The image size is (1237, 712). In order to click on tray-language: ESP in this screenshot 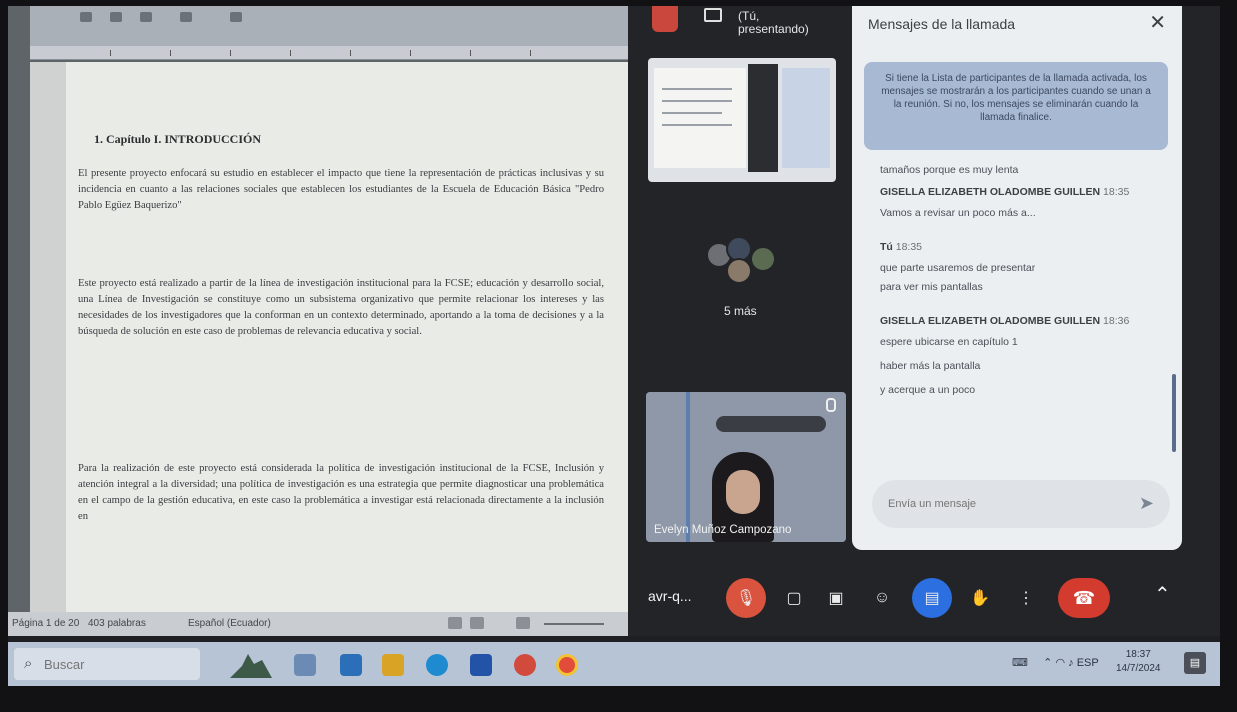, I will do `click(1088, 663)`.